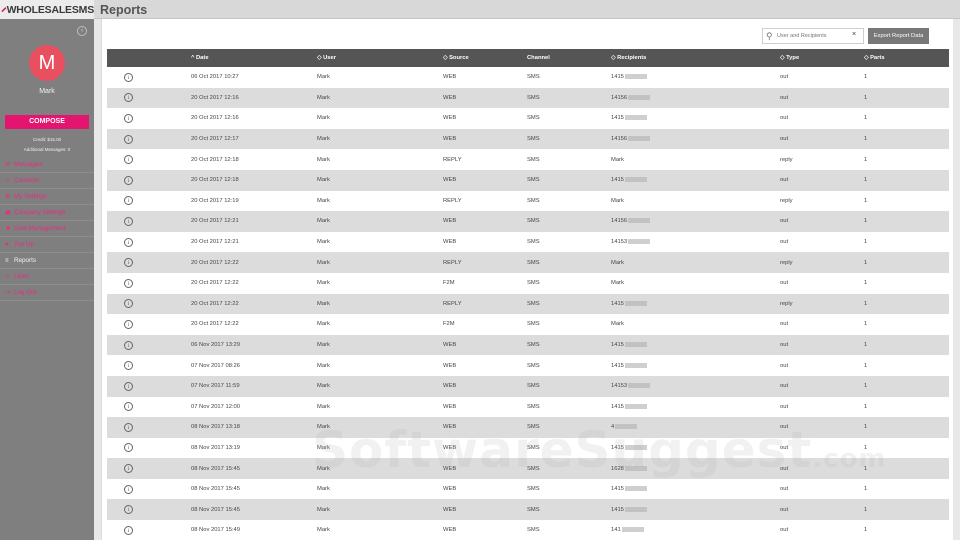 The image size is (960, 540). Describe the element at coordinates (456, 58) in the screenshot. I see `column-header-source: ◇ Source` at that location.